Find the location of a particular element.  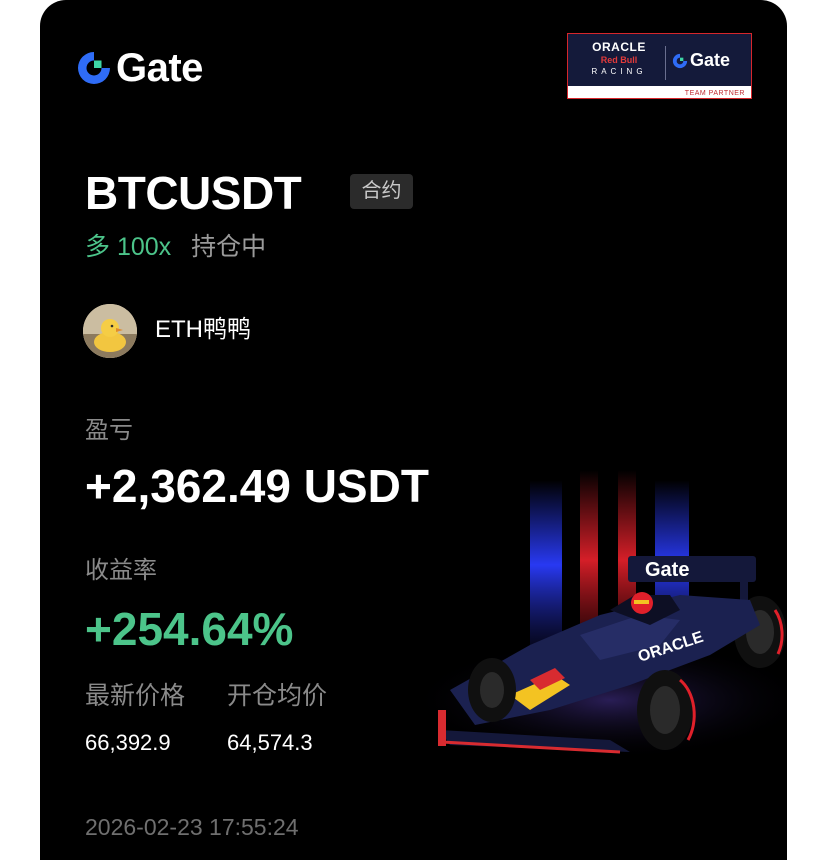

gate-logo: Gate is located at coordinates (139, 68).